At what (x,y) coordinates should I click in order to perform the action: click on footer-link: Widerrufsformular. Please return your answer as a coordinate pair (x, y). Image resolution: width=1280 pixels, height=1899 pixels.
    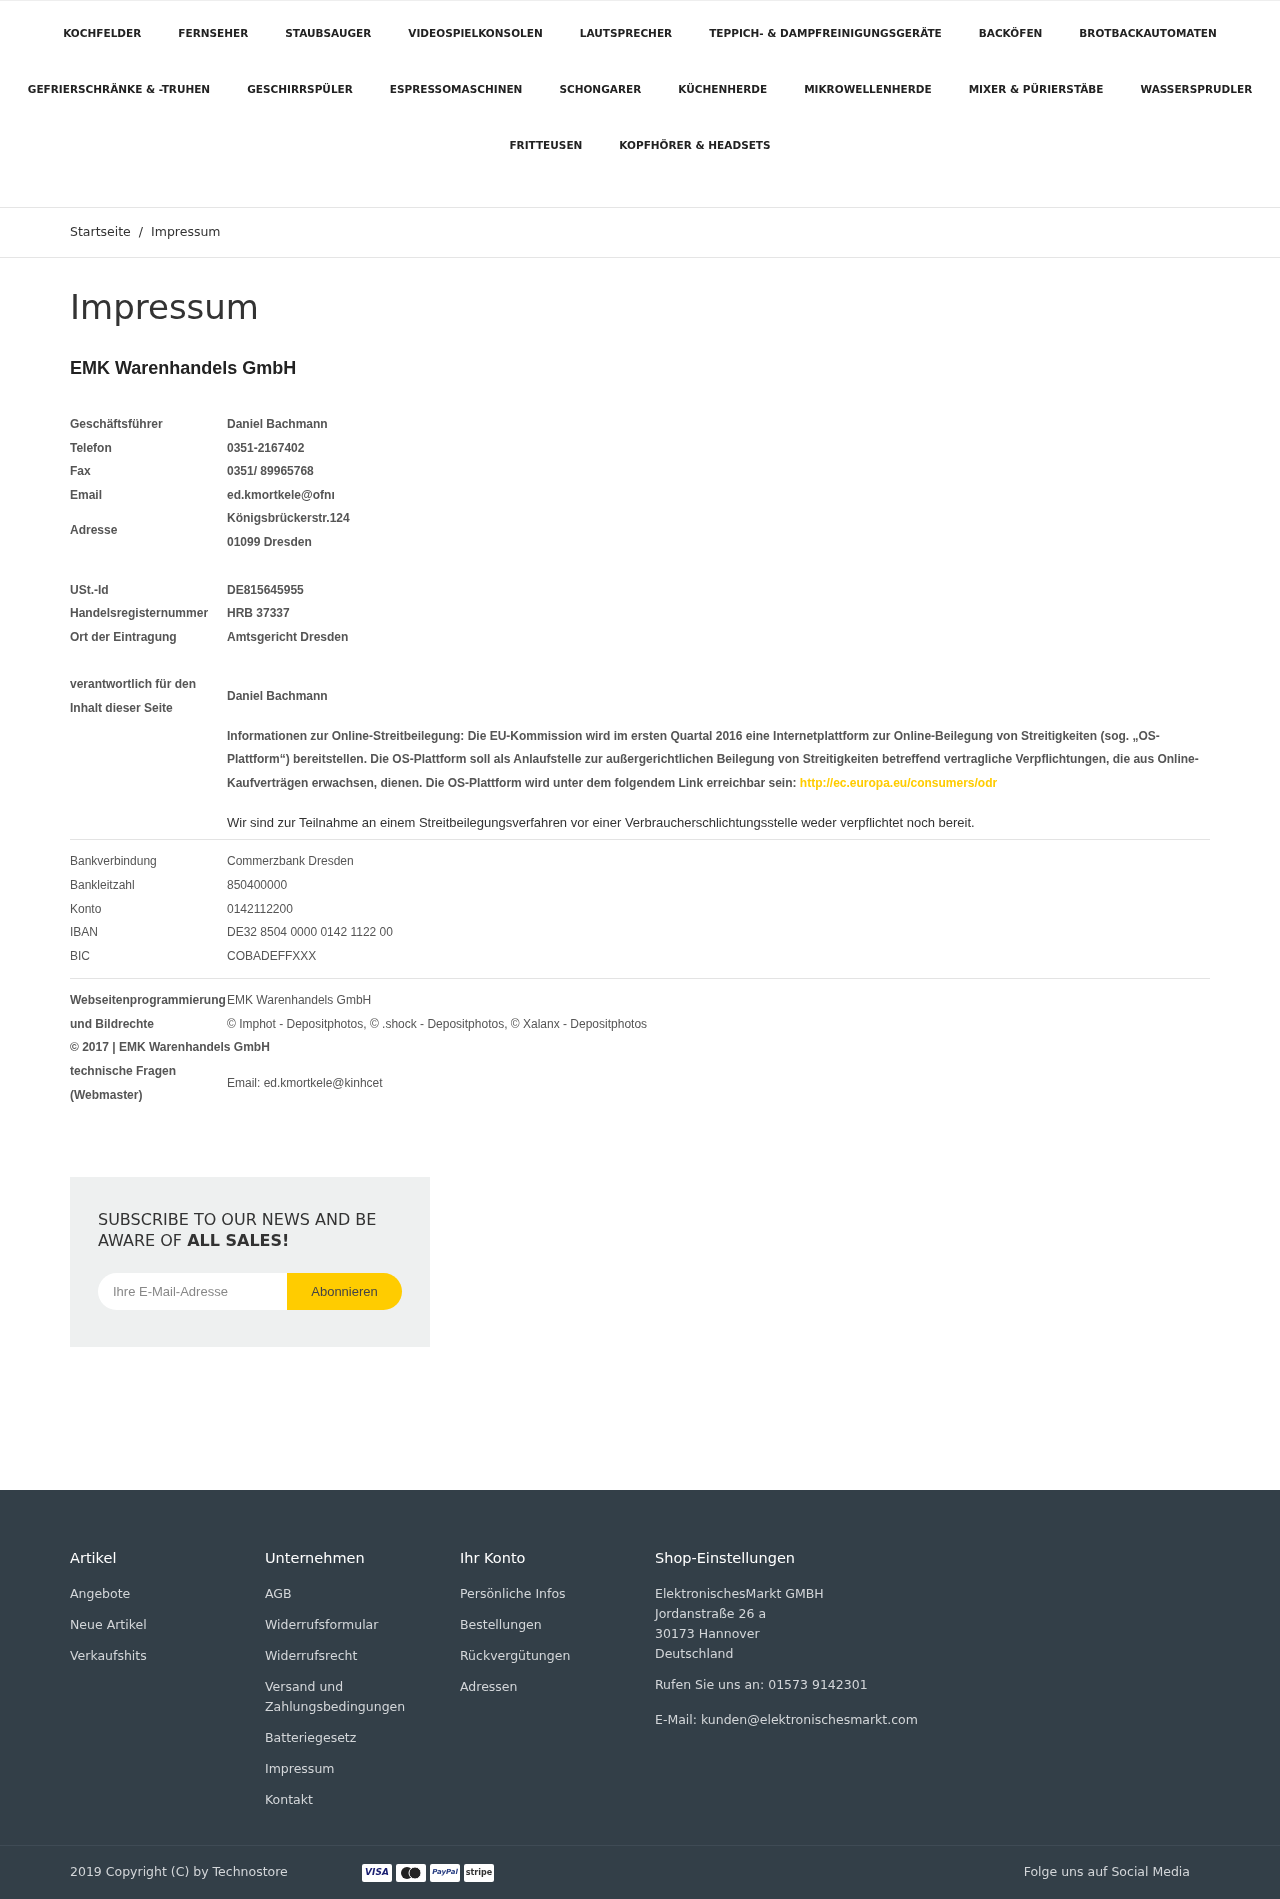
    Looking at the image, I should click on (340, 1624).